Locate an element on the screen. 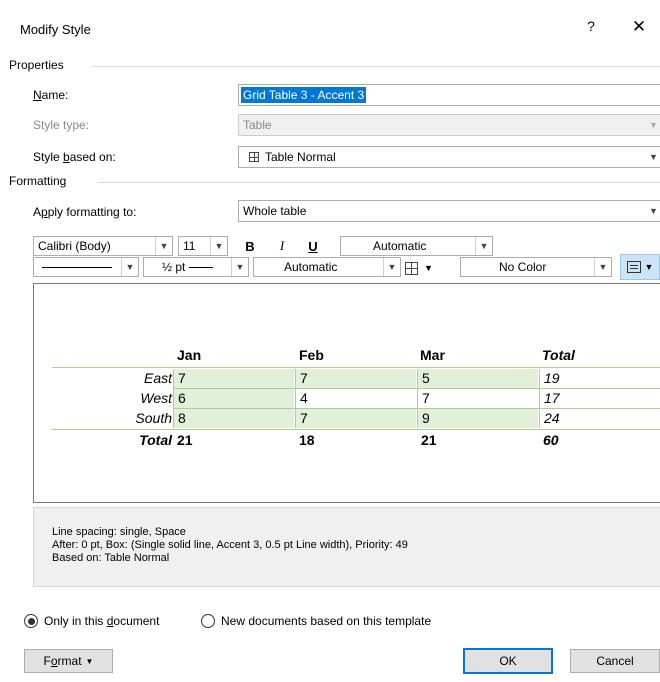  only-this-document-option: Only in this document is located at coordinates (91, 621).